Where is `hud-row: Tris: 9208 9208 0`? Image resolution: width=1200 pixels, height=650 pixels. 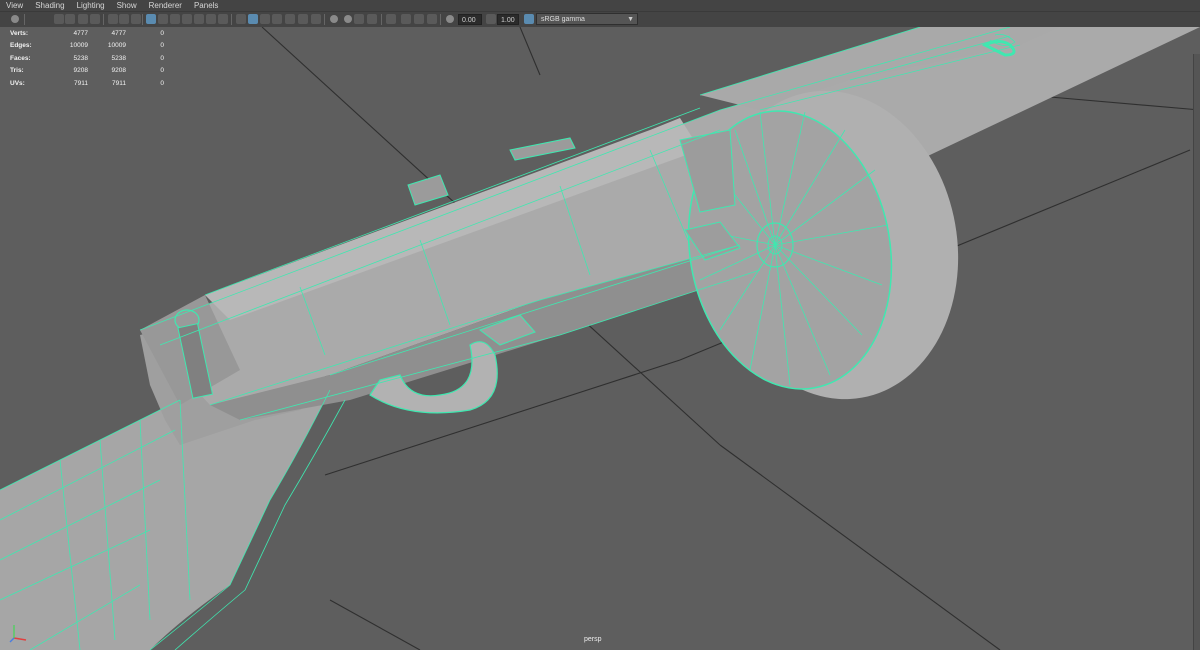
hud-row: Tris: 9208 9208 0 is located at coordinates (87, 71).